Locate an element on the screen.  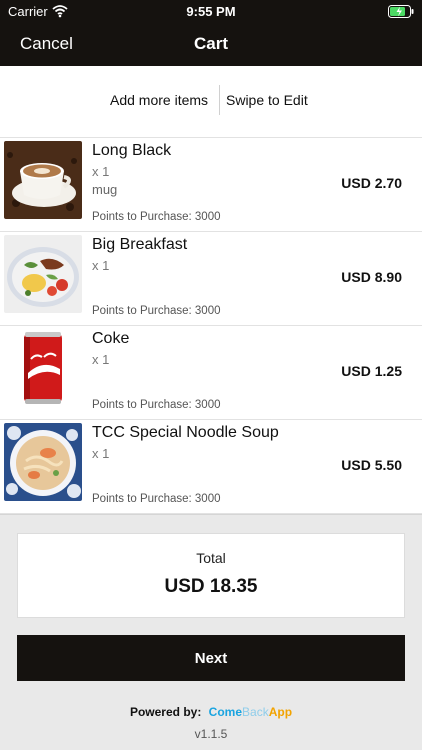
brand-part-back: Back is located at coordinates (255, 712).